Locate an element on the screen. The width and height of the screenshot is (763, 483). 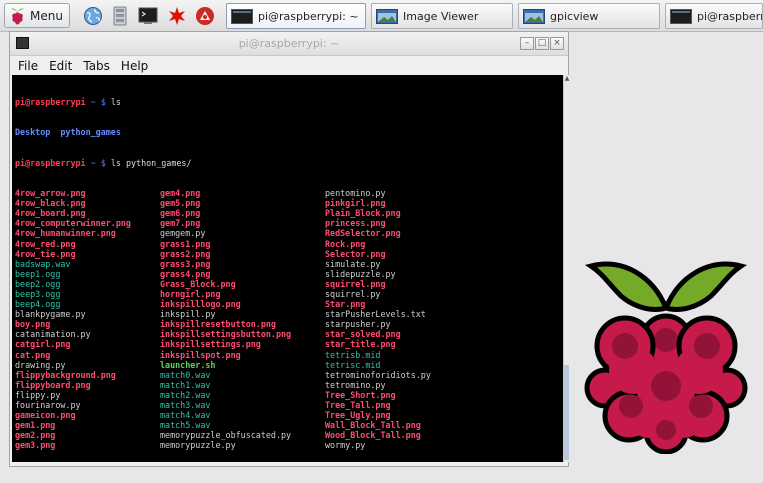
scroll-up-arrow-icon: ▲ is located at coordinates (567, 80).